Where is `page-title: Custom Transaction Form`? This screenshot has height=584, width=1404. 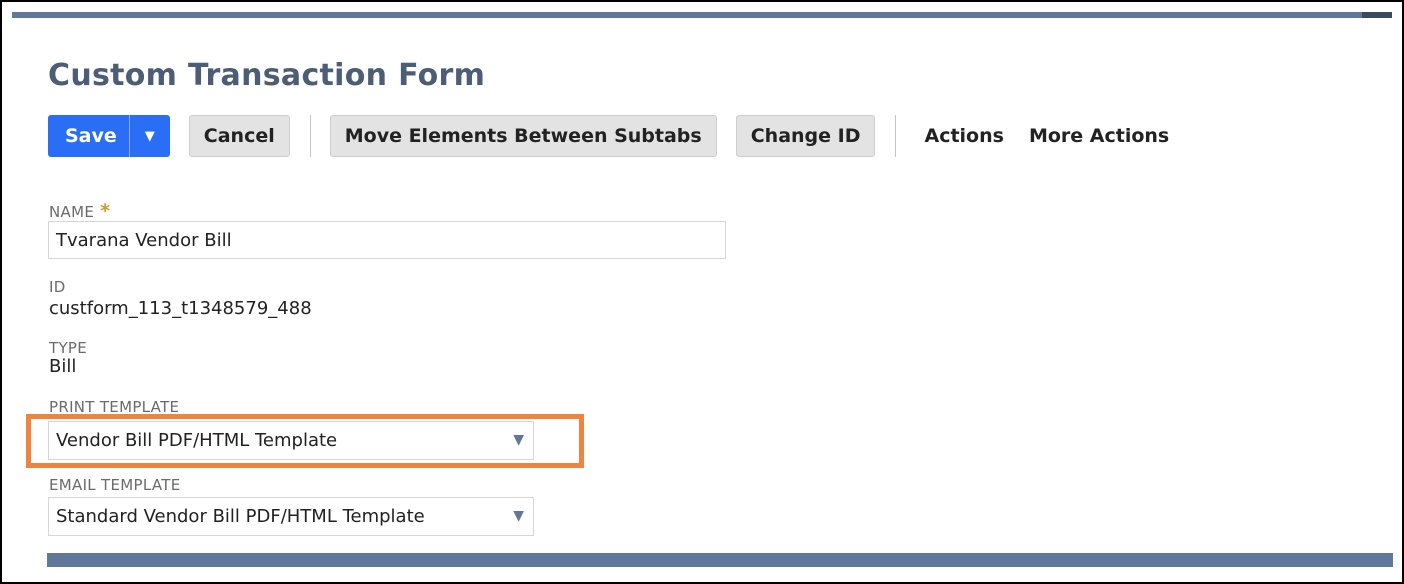
page-title: Custom Transaction Form is located at coordinates (267, 75).